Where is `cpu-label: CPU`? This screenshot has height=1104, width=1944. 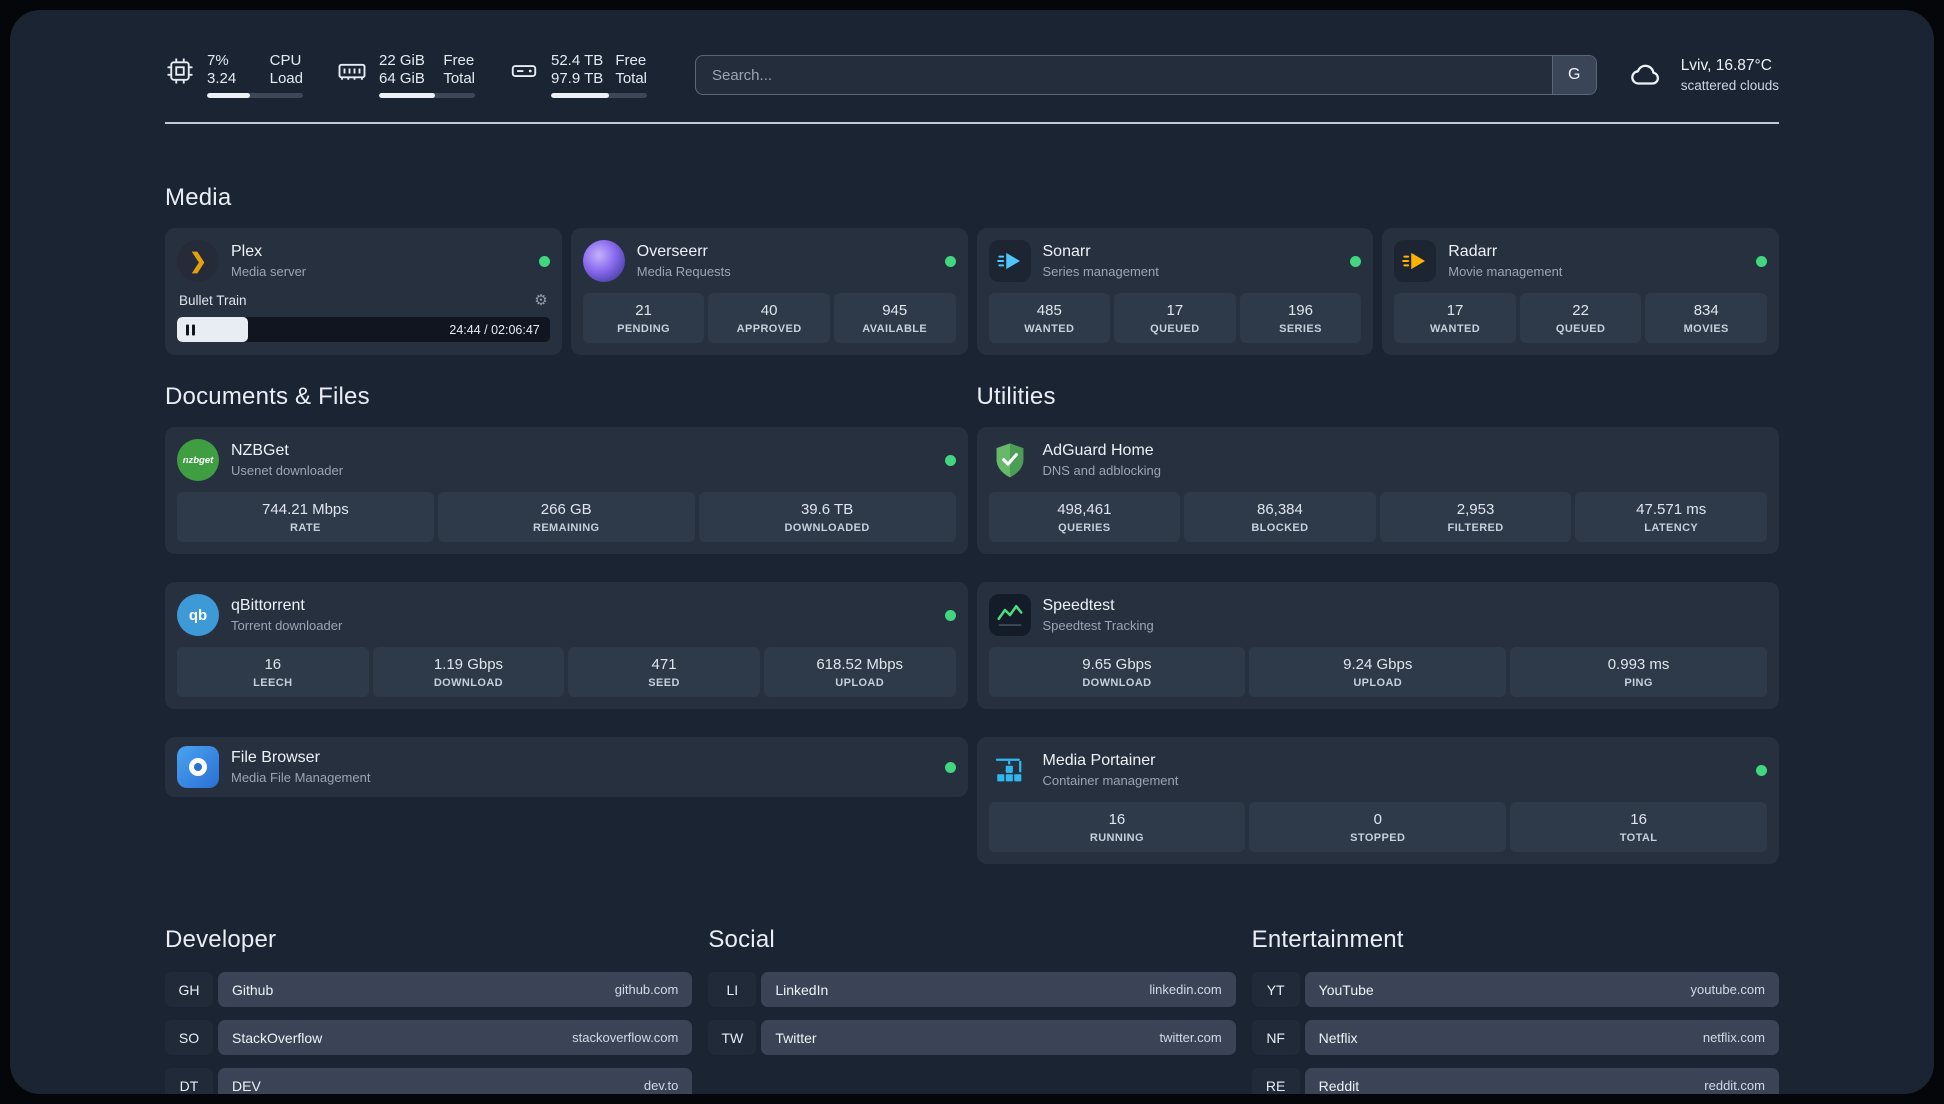 cpu-label: CPU is located at coordinates (285, 60).